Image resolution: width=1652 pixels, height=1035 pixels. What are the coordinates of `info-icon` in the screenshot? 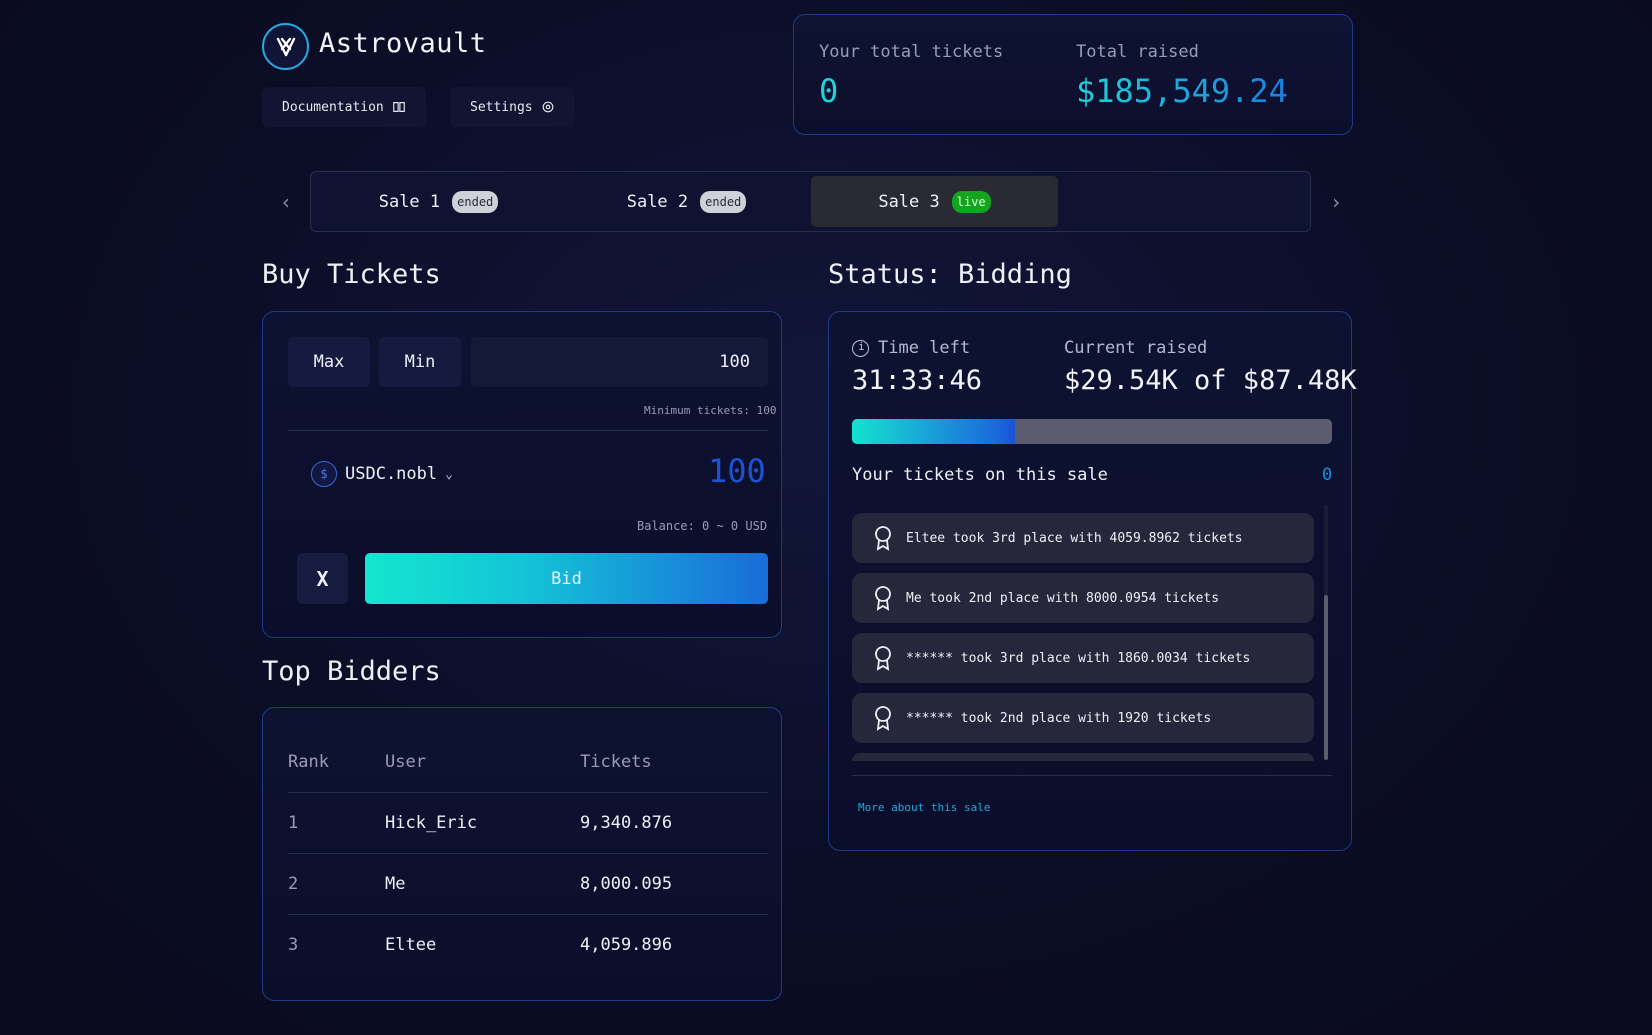 It's located at (860, 348).